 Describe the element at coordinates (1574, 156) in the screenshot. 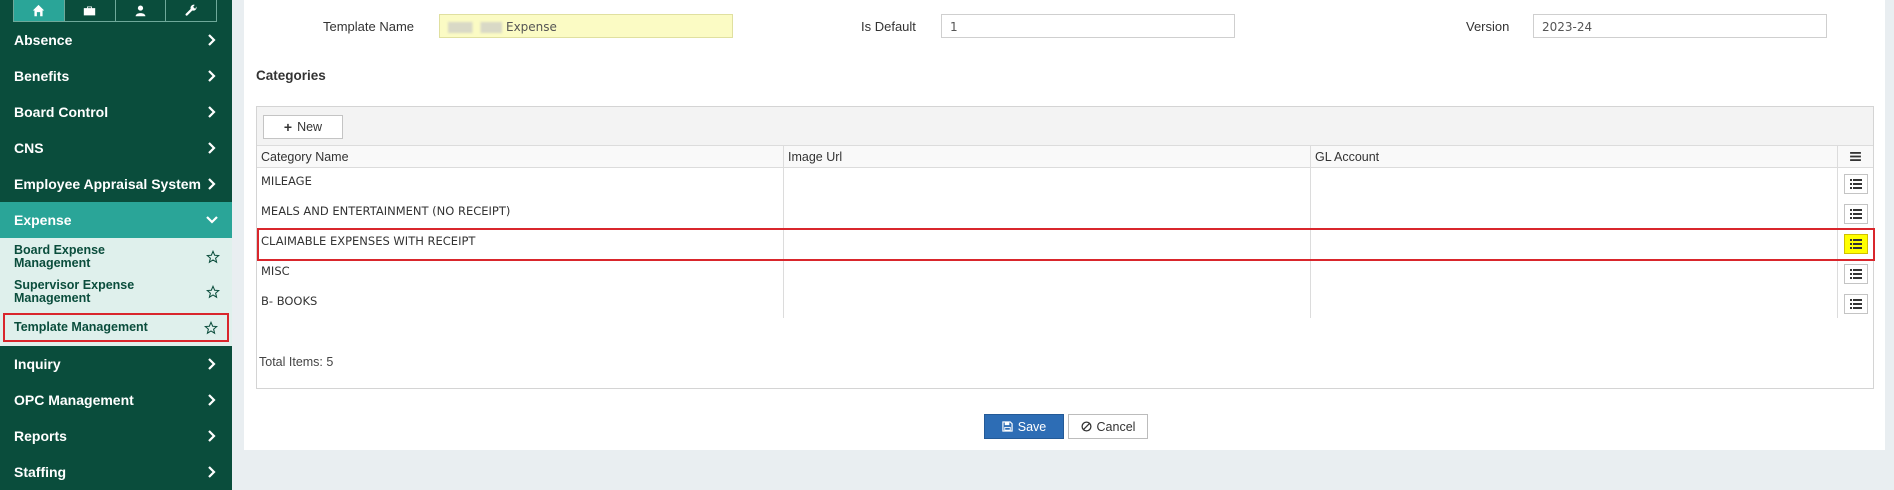

I see `column-header-gl-account: GL Account` at that location.